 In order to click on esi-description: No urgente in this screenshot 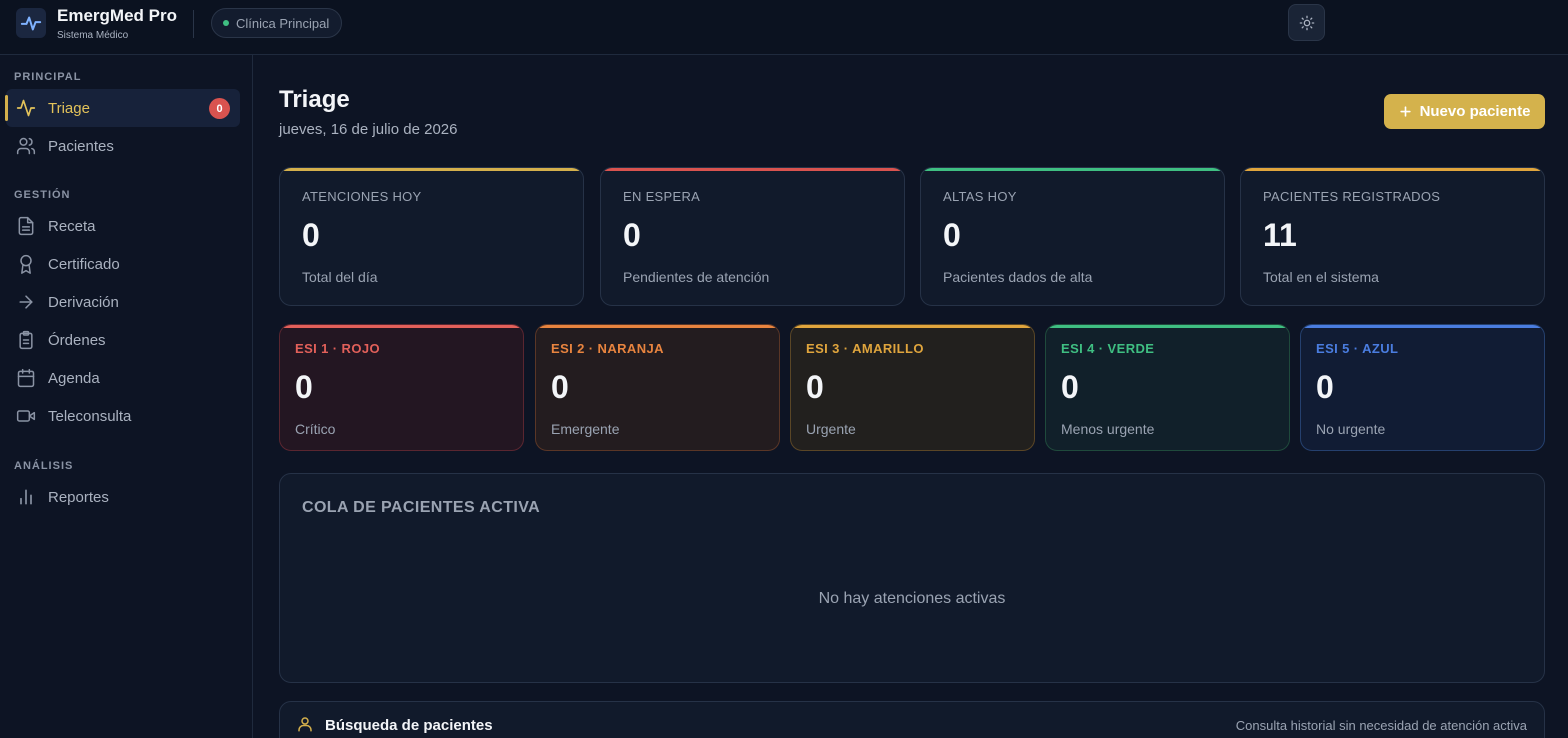, I will do `click(1351, 429)`.